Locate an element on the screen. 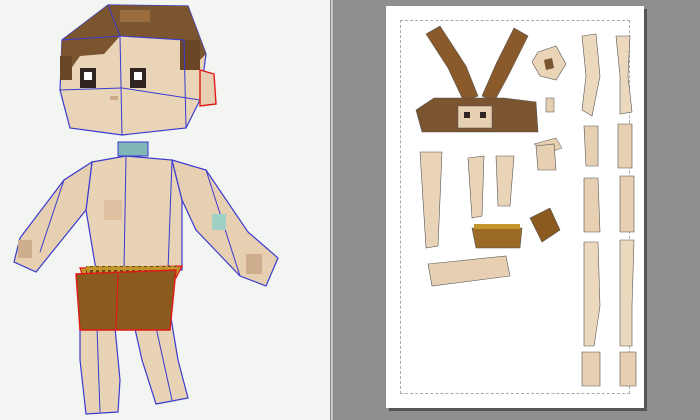 The width and height of the screenshot is (700, 420). model-torso is located at coordinates (134, 213).